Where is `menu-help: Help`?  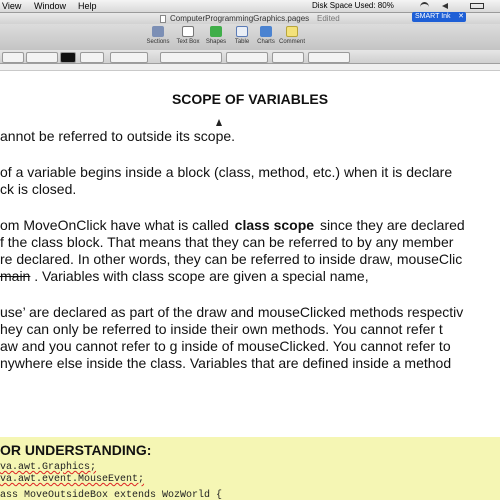 menu-help: Help is located at coordinates (87, 6).